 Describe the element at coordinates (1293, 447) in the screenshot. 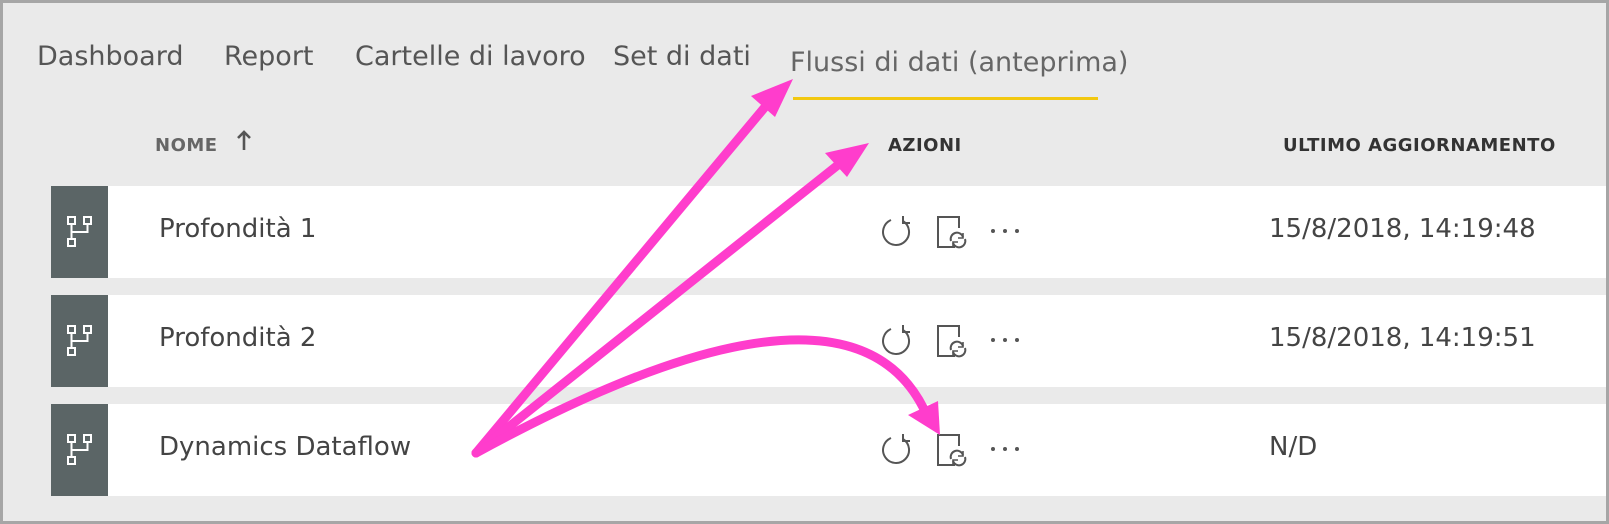

I see `last-refresh-value: N/D` at that location.